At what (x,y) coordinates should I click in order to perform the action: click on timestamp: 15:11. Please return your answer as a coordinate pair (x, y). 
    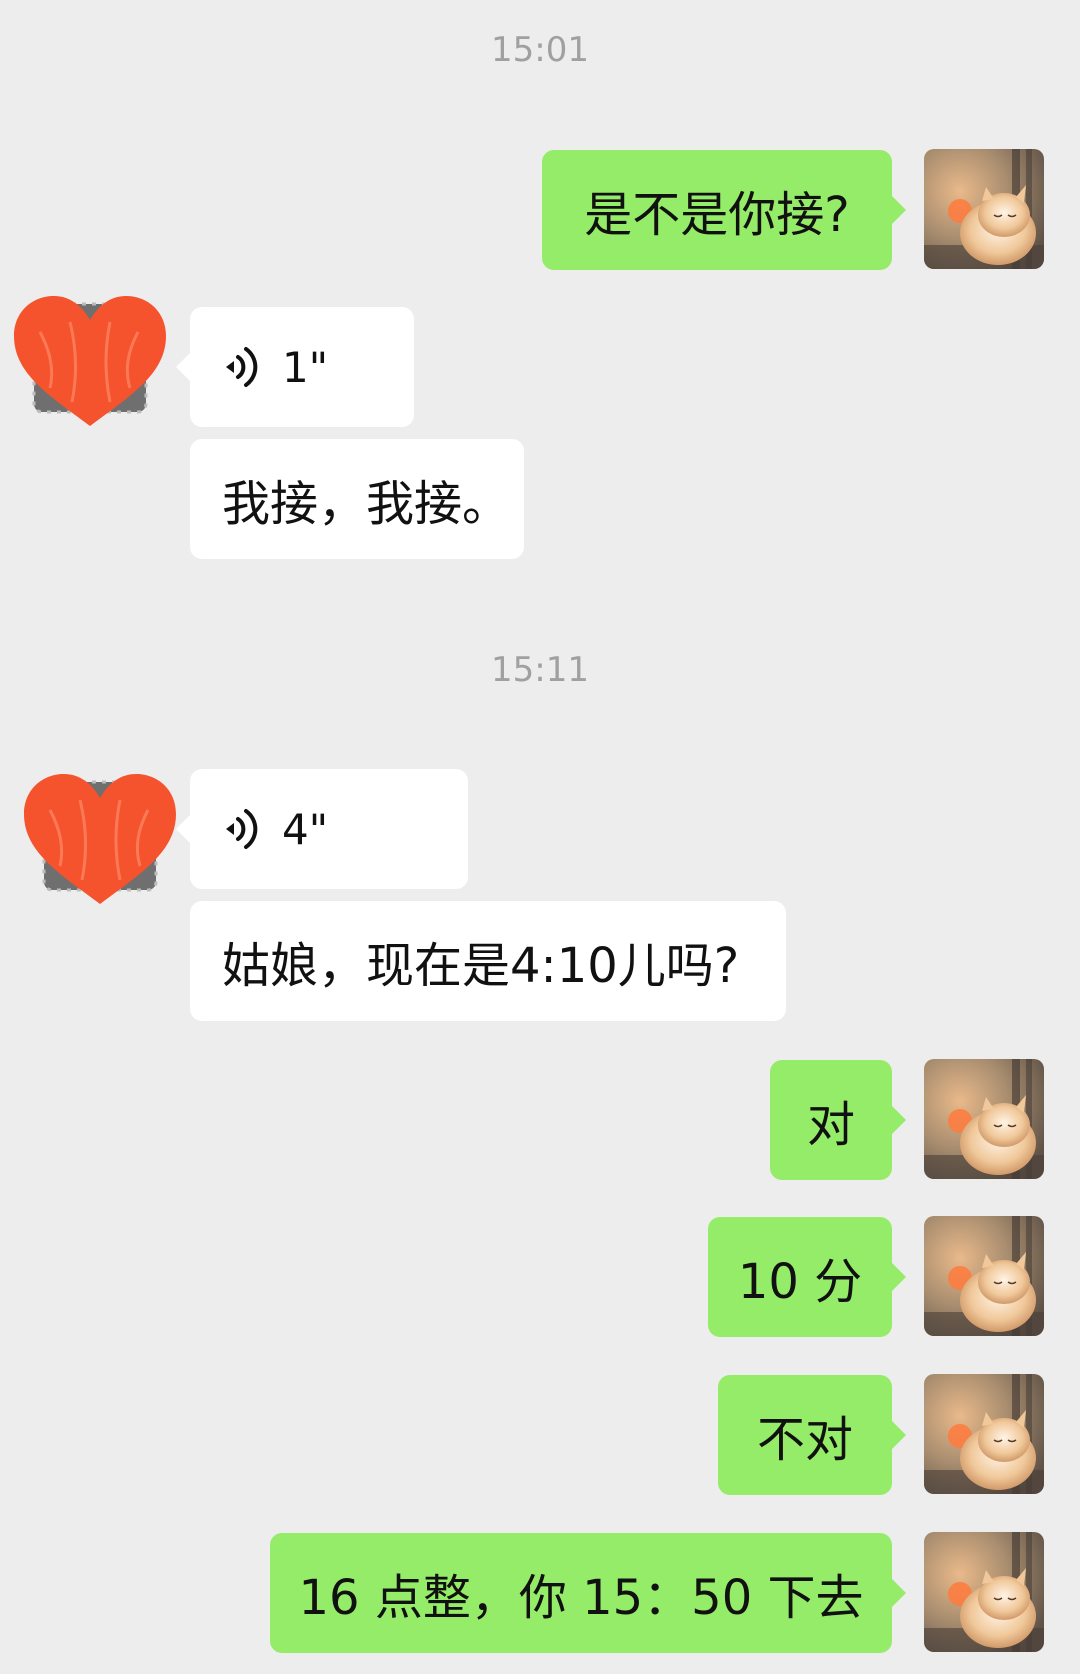
    Looking at the image, I should click on (540, 670).